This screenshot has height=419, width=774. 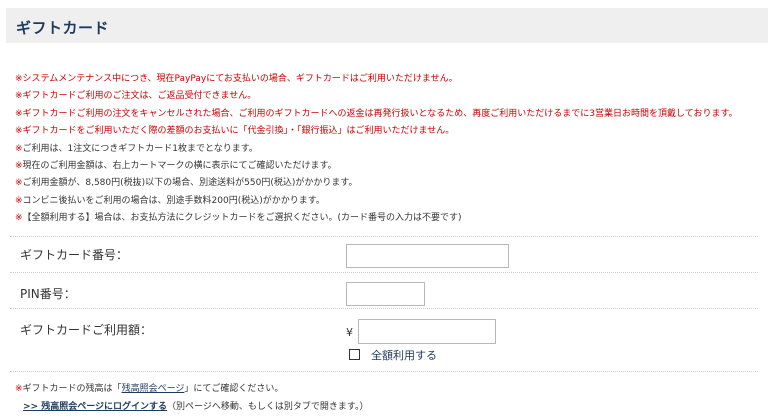 I want to click on card-number-row: ギフトカード番号：, so click(x=384, y=254).